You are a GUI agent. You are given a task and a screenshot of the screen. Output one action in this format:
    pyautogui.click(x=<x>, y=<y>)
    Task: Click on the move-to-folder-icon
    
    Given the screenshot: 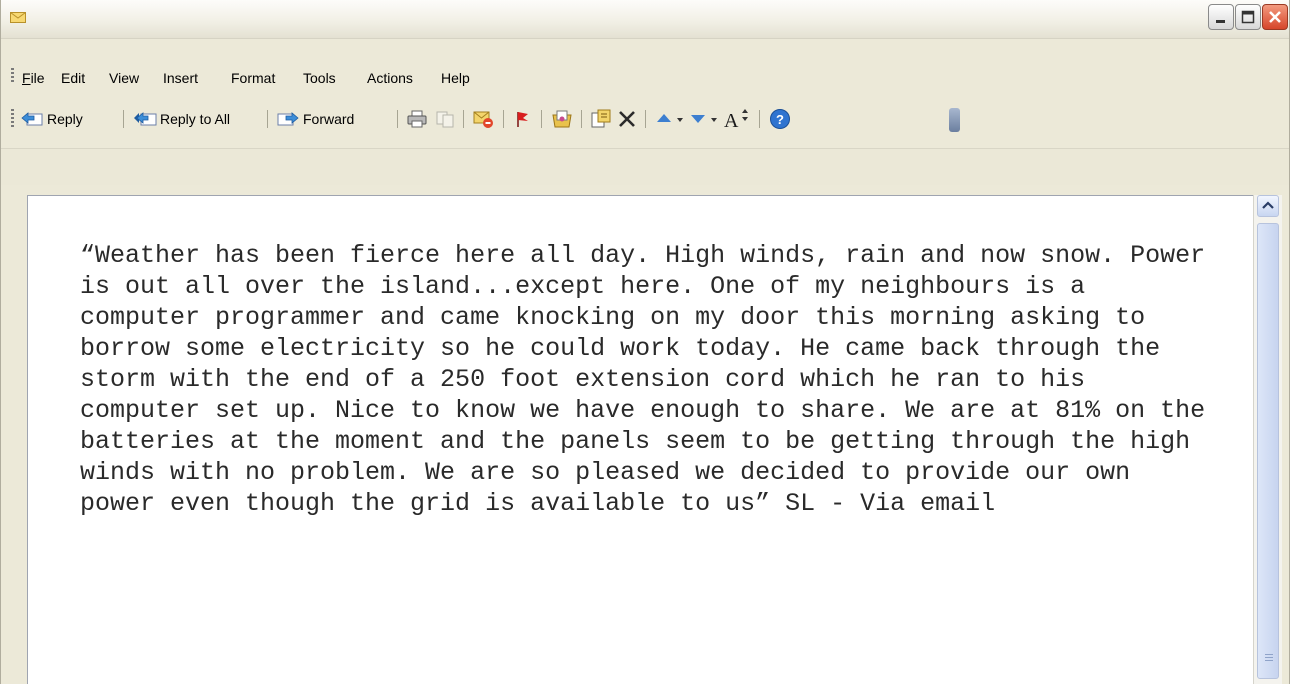 What is the action you would take?
    pyautogui.click(x=483, y=119)
    